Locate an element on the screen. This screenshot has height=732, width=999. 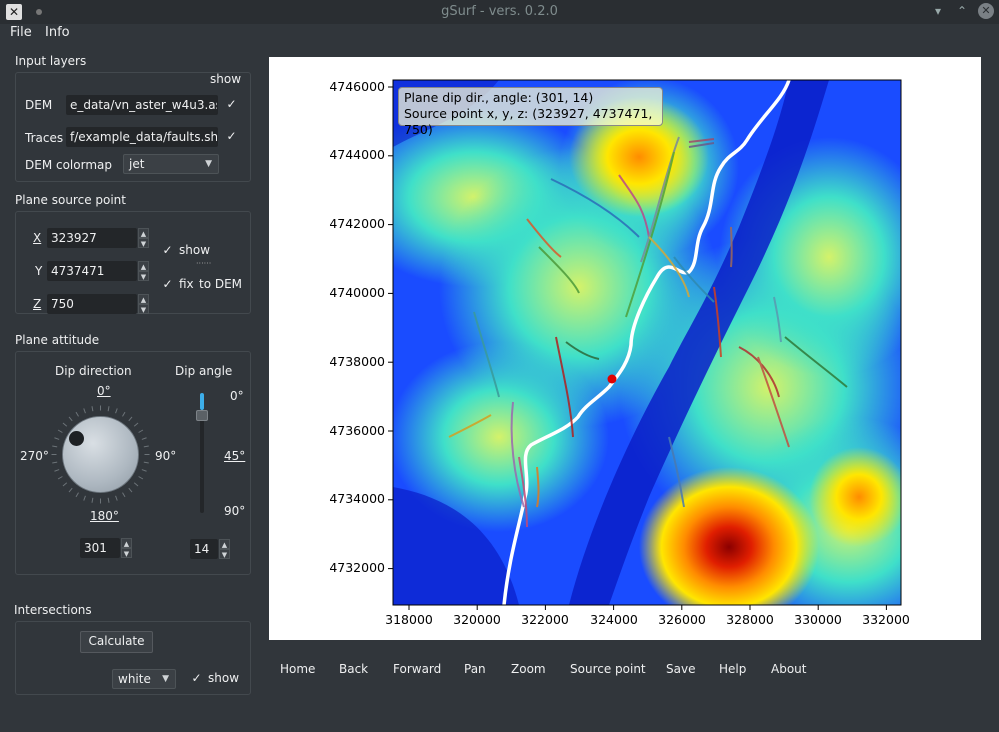
y-stepper: ▲ ▼ is located at coordinates (143, 271).